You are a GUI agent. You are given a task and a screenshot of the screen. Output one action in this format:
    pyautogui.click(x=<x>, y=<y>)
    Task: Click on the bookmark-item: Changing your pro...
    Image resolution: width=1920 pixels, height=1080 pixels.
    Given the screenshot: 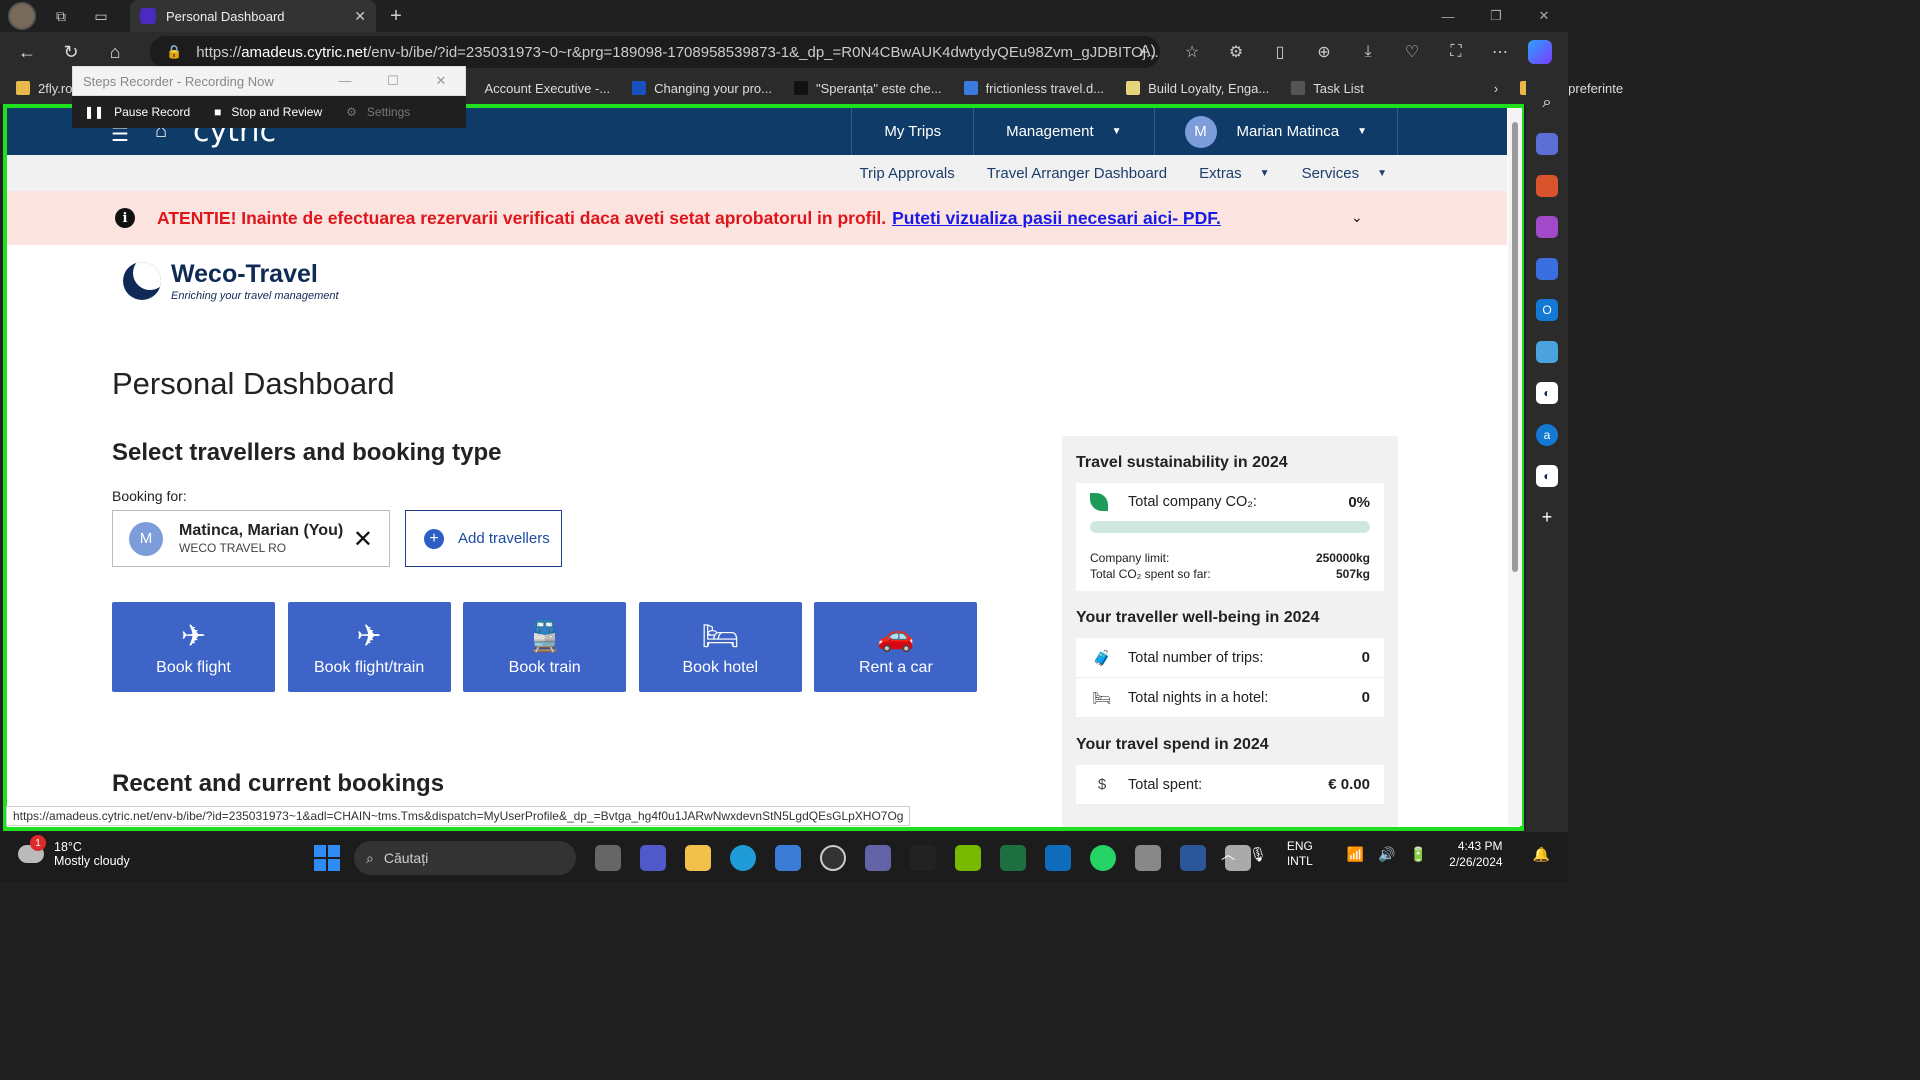 What is the action you would take?
    pyautogui.click(x=702, y=88)
    